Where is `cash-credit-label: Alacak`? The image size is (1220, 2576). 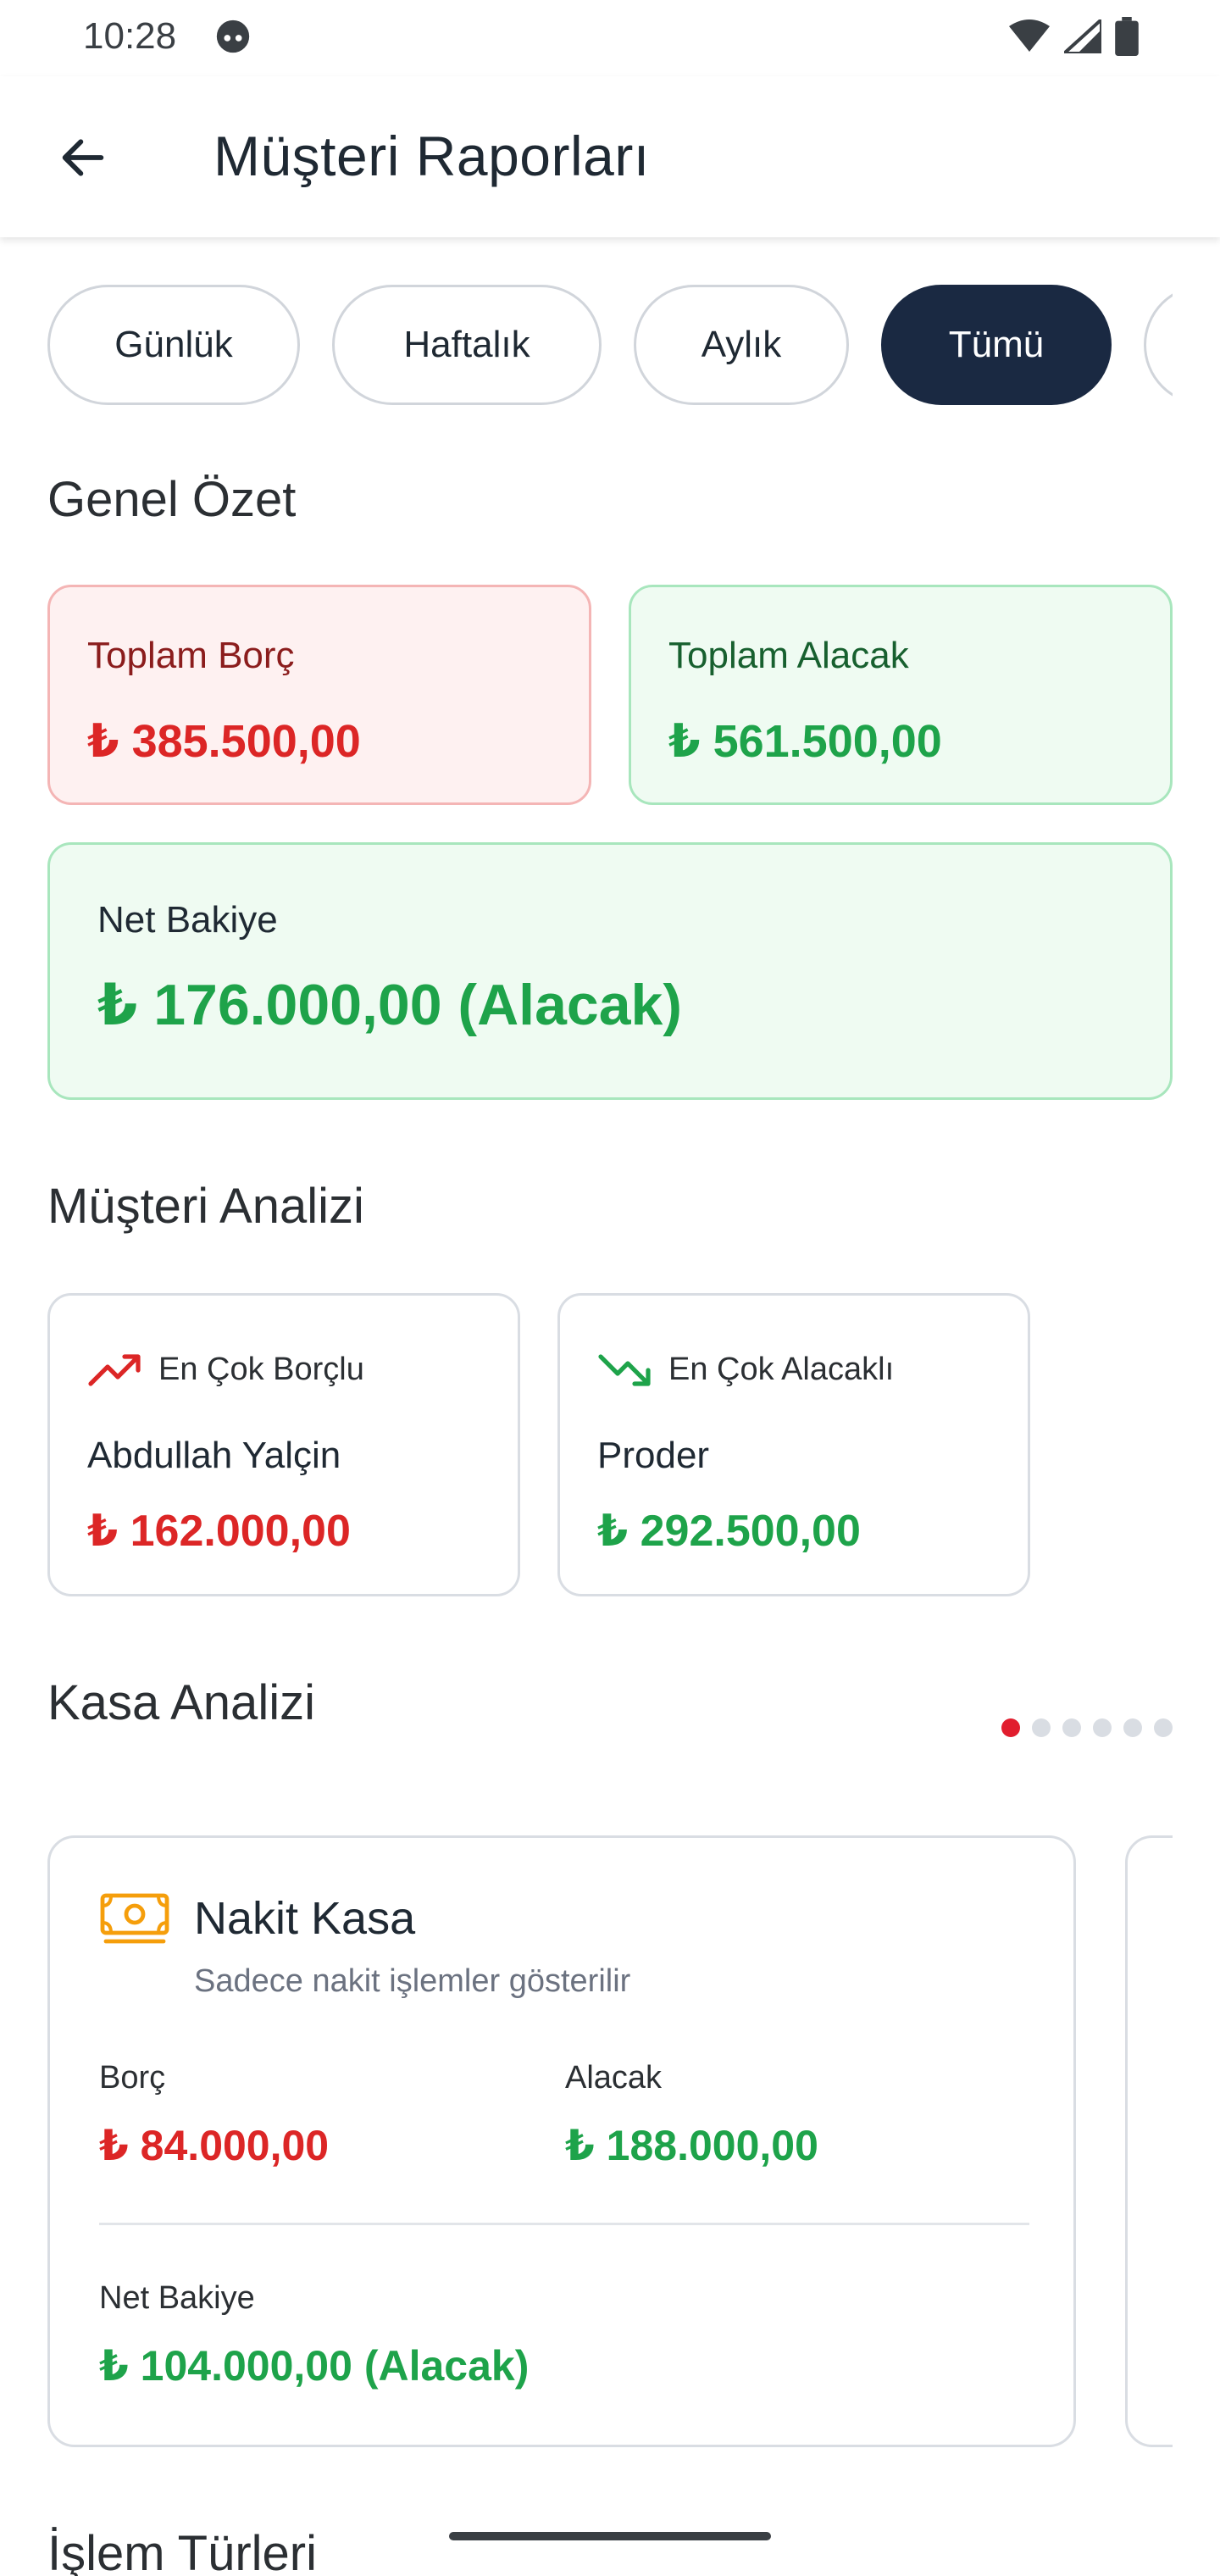
cash-credit-label: Alacak is located at coordinates (614, 2078).